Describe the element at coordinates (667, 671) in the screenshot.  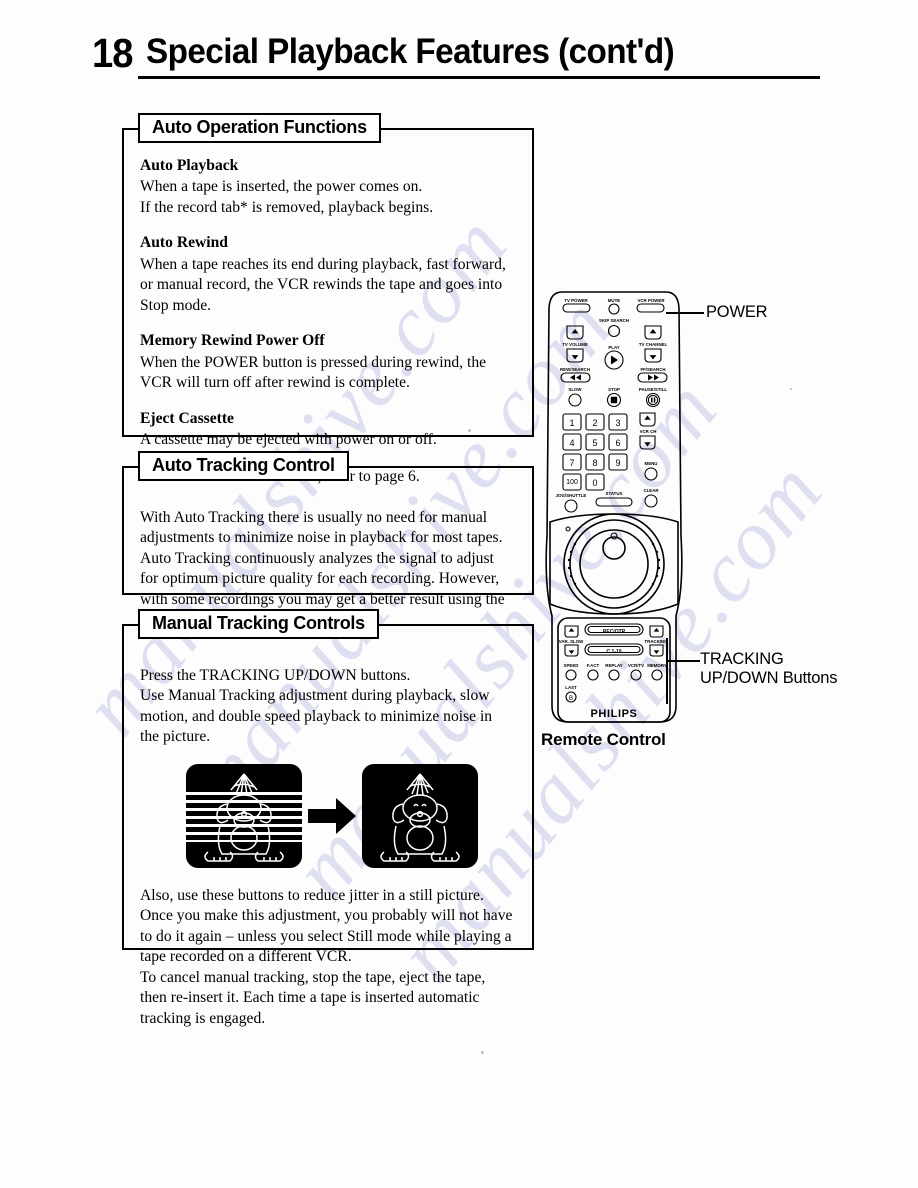
I see `leader-line-tracking-vertical` at that location.